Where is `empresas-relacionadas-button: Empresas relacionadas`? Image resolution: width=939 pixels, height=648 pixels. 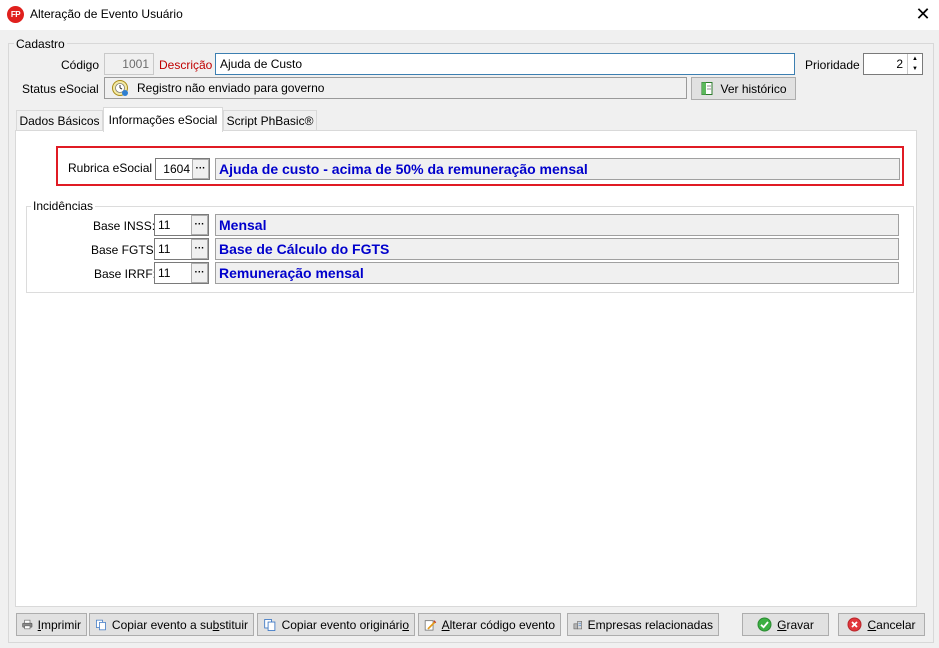 empresas-relacionadas-button: Empresas relacionadas is located at coordinates (643, 624).